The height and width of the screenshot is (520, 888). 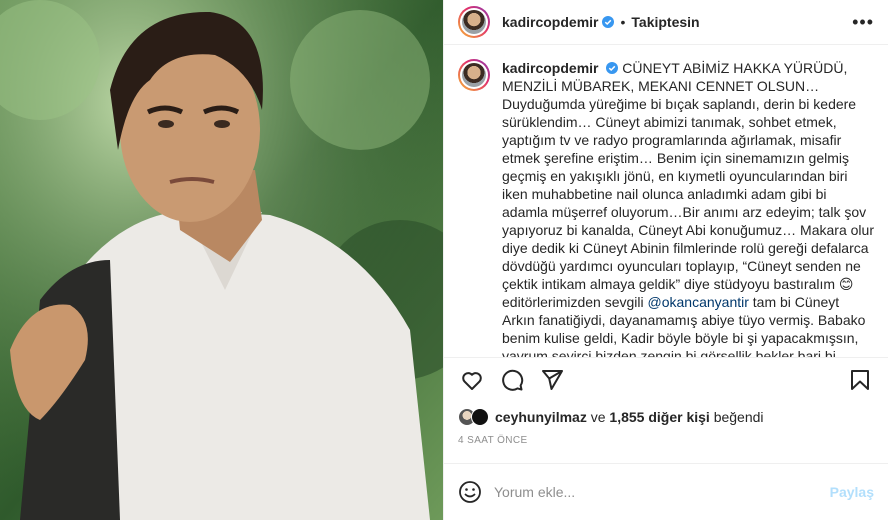 What do you see at coordinates (552, 380) in the screenshot?
I see `paper-plane-icon` at bounding box center [552, 380].